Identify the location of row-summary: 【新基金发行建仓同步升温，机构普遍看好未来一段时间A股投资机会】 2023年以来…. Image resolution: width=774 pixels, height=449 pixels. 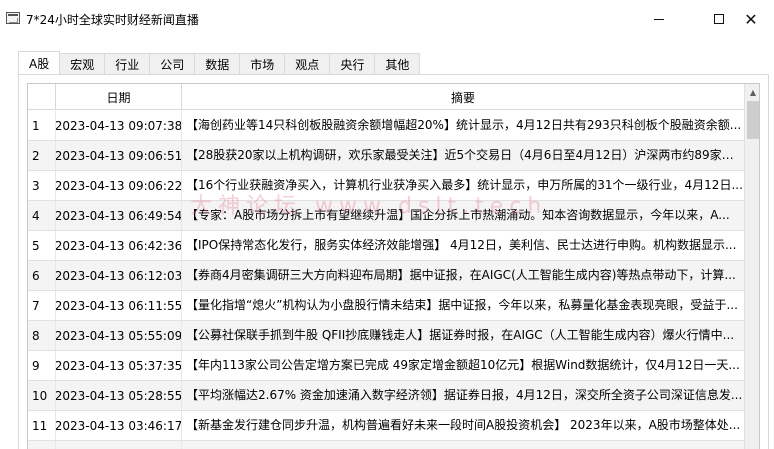
(463, 425).